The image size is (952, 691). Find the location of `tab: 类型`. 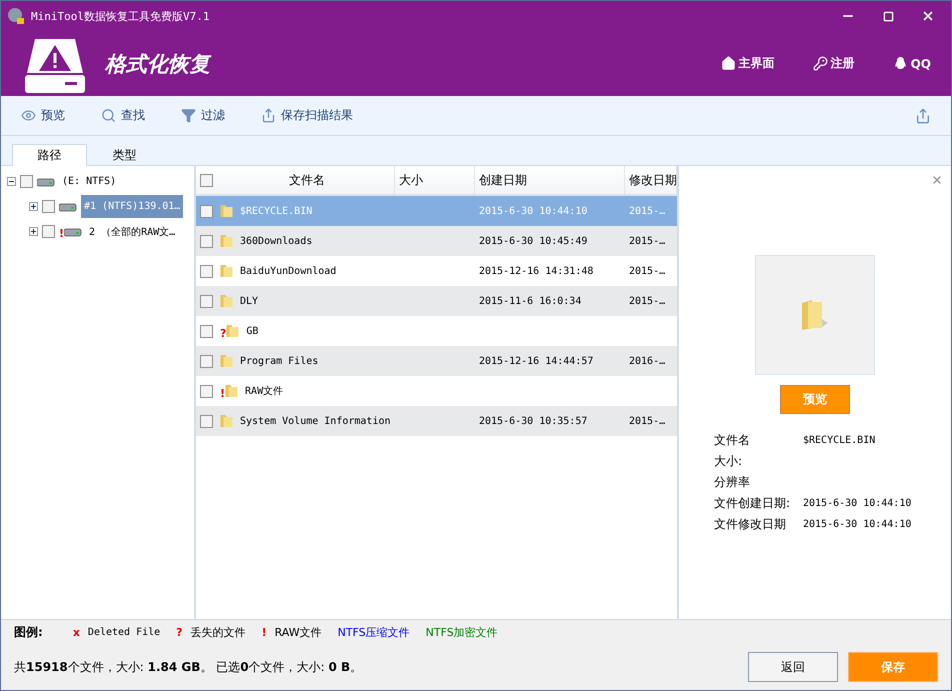

tab: 类型 is located at coordinates (124, 155).